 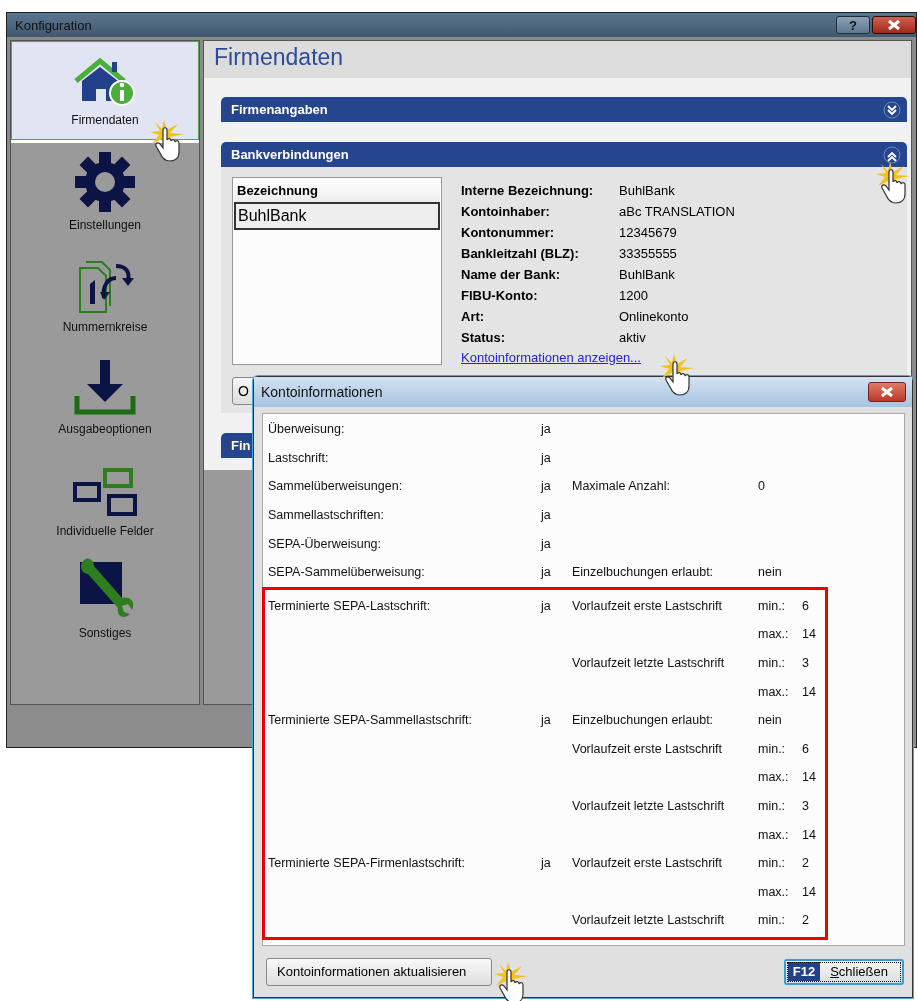 What do you see at coordinates (105, 493) in the screenshot?
I see `boxes-icon` at bounding box center [105, 493].